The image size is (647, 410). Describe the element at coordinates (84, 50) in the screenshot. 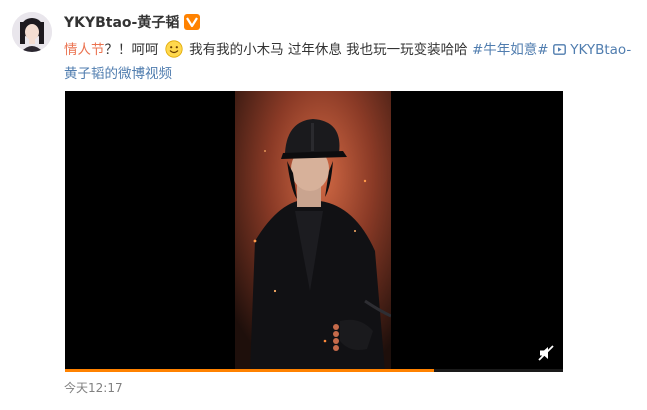

I see `valentines-tag: 情人节` at that location.